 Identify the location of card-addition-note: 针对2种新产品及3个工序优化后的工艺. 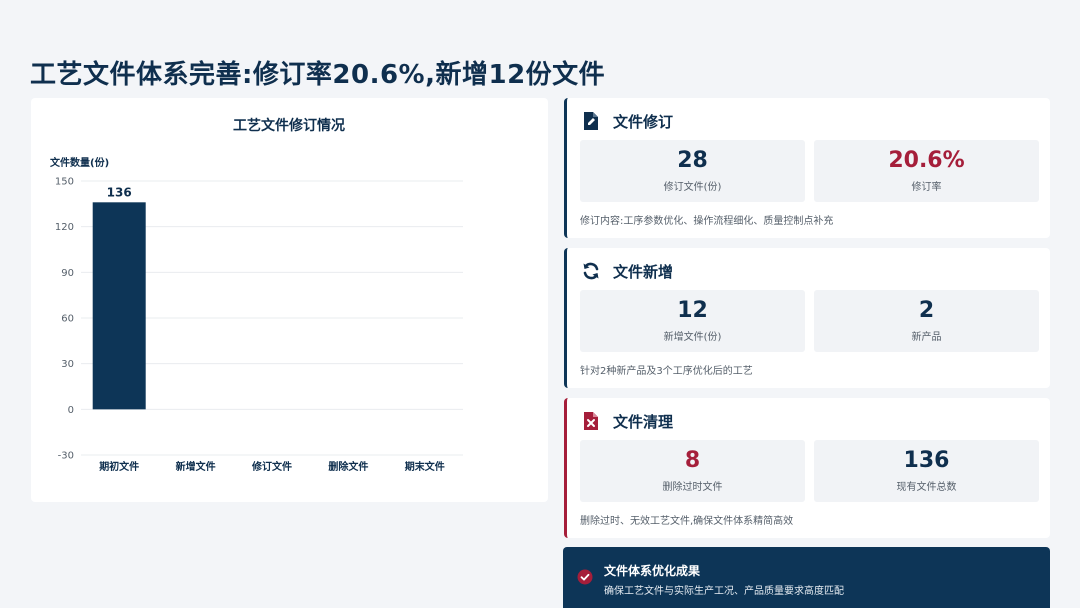
(666, 371).